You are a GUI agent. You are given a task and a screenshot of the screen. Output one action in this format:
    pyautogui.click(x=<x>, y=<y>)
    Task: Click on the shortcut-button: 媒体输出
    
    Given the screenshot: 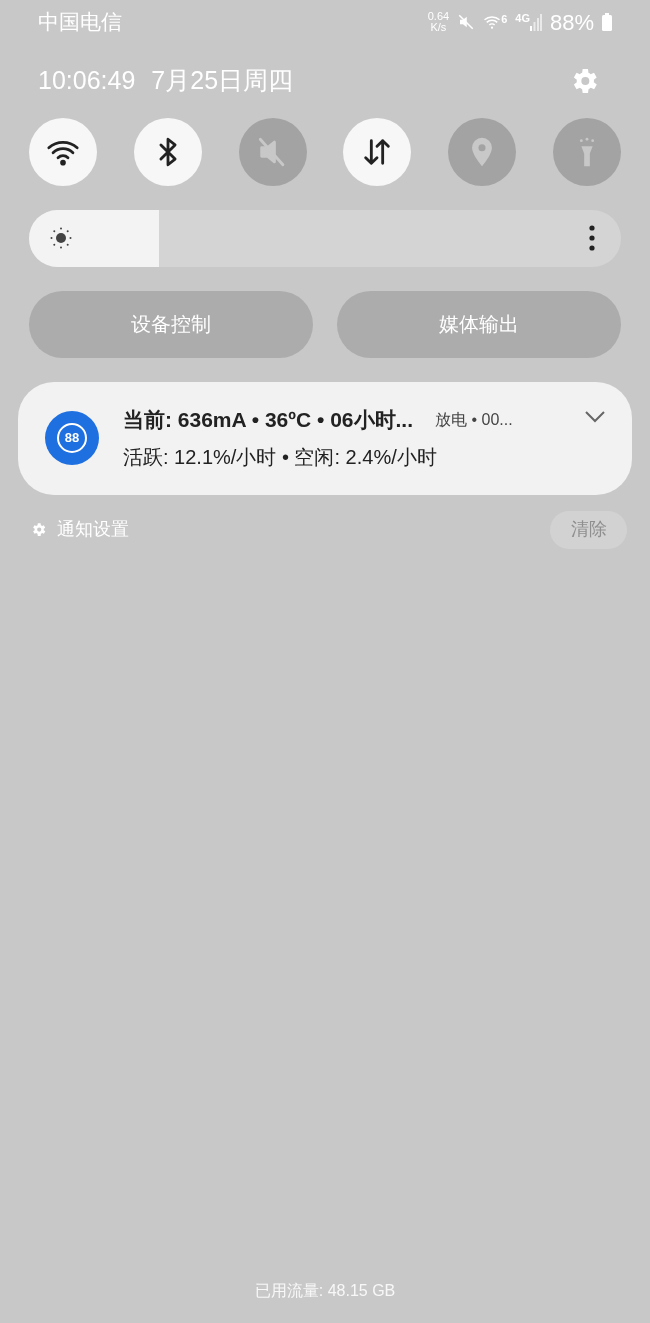 What is the action you would take?
    pyautogui.click(x=479, y=324)
    